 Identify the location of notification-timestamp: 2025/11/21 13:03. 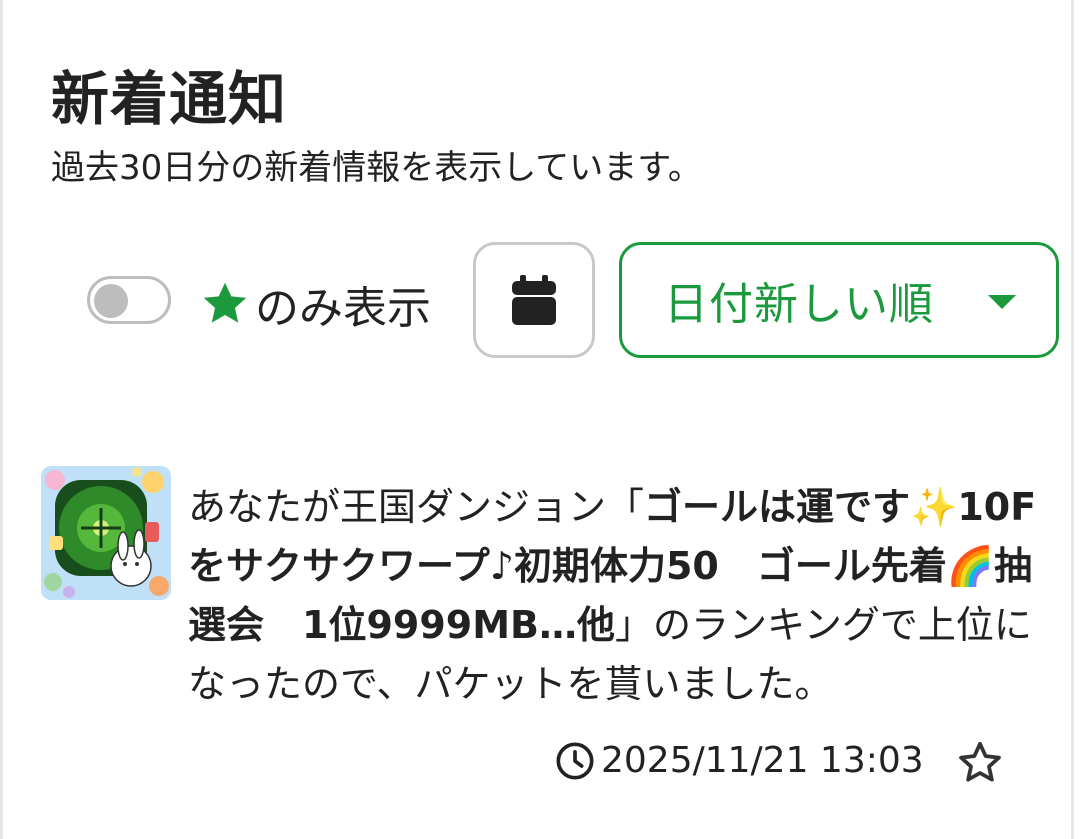
(739, 760).